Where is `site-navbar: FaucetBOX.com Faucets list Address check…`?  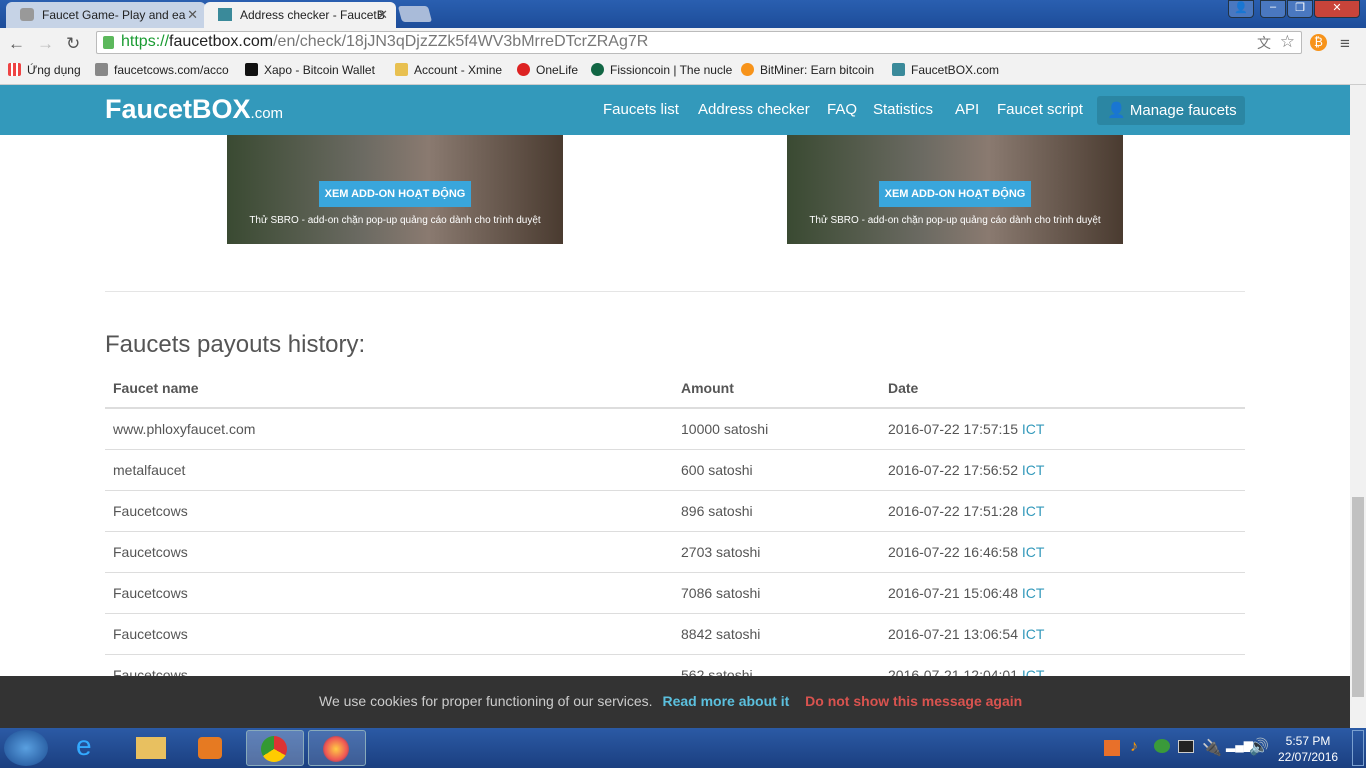 site-navbar: FaucetBOX.com Faucets list Address check… is located at coordinates (675, 110).